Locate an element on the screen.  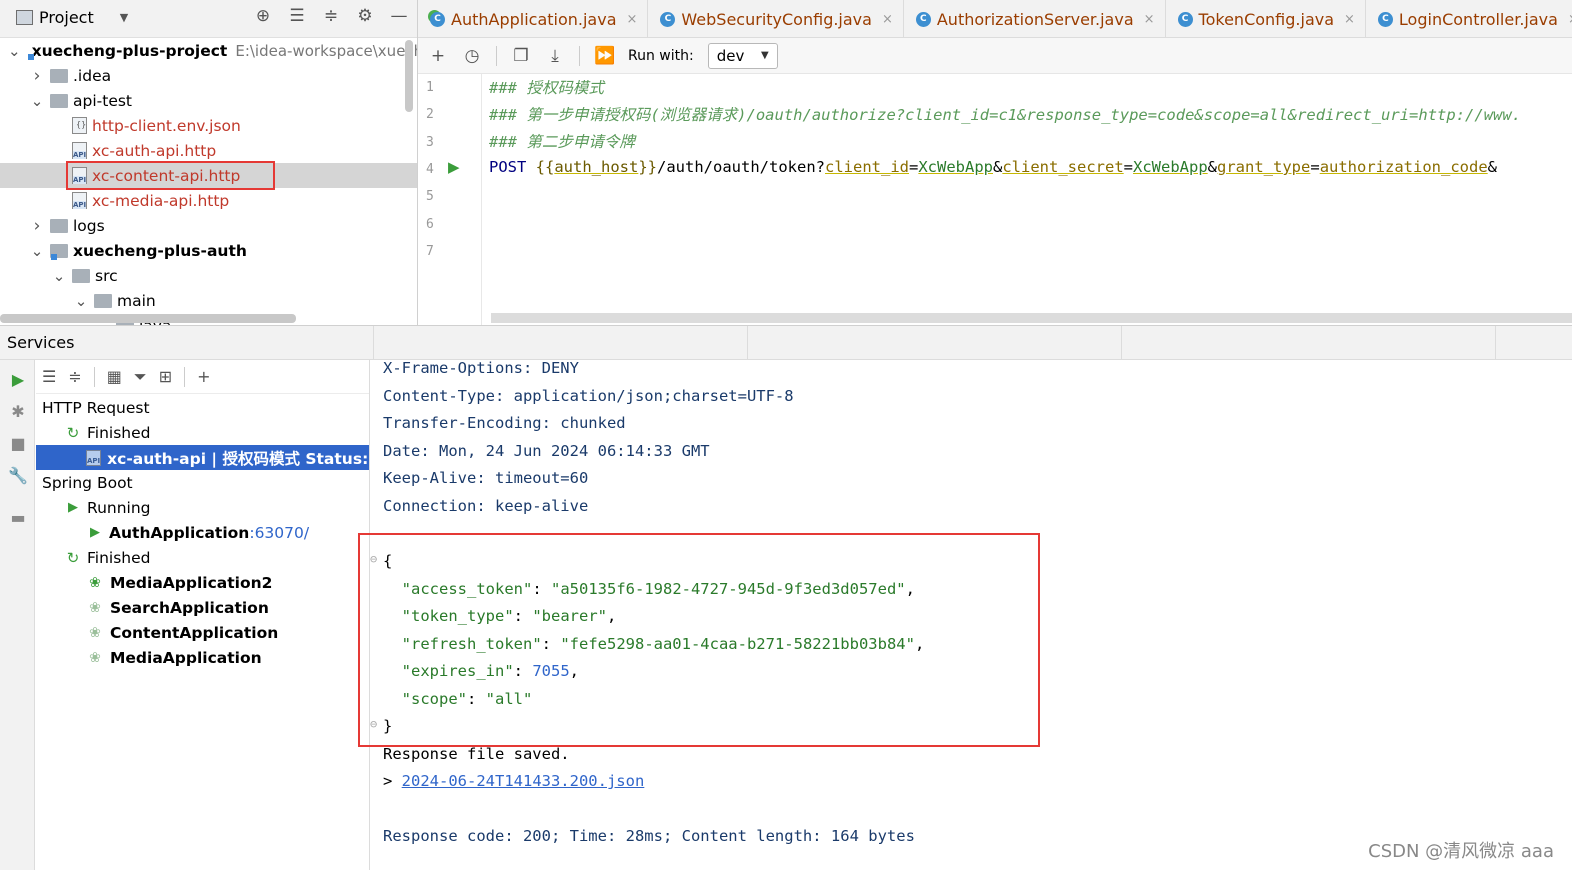
gear-icon: ⚙ is located at coordinates (365, 16).